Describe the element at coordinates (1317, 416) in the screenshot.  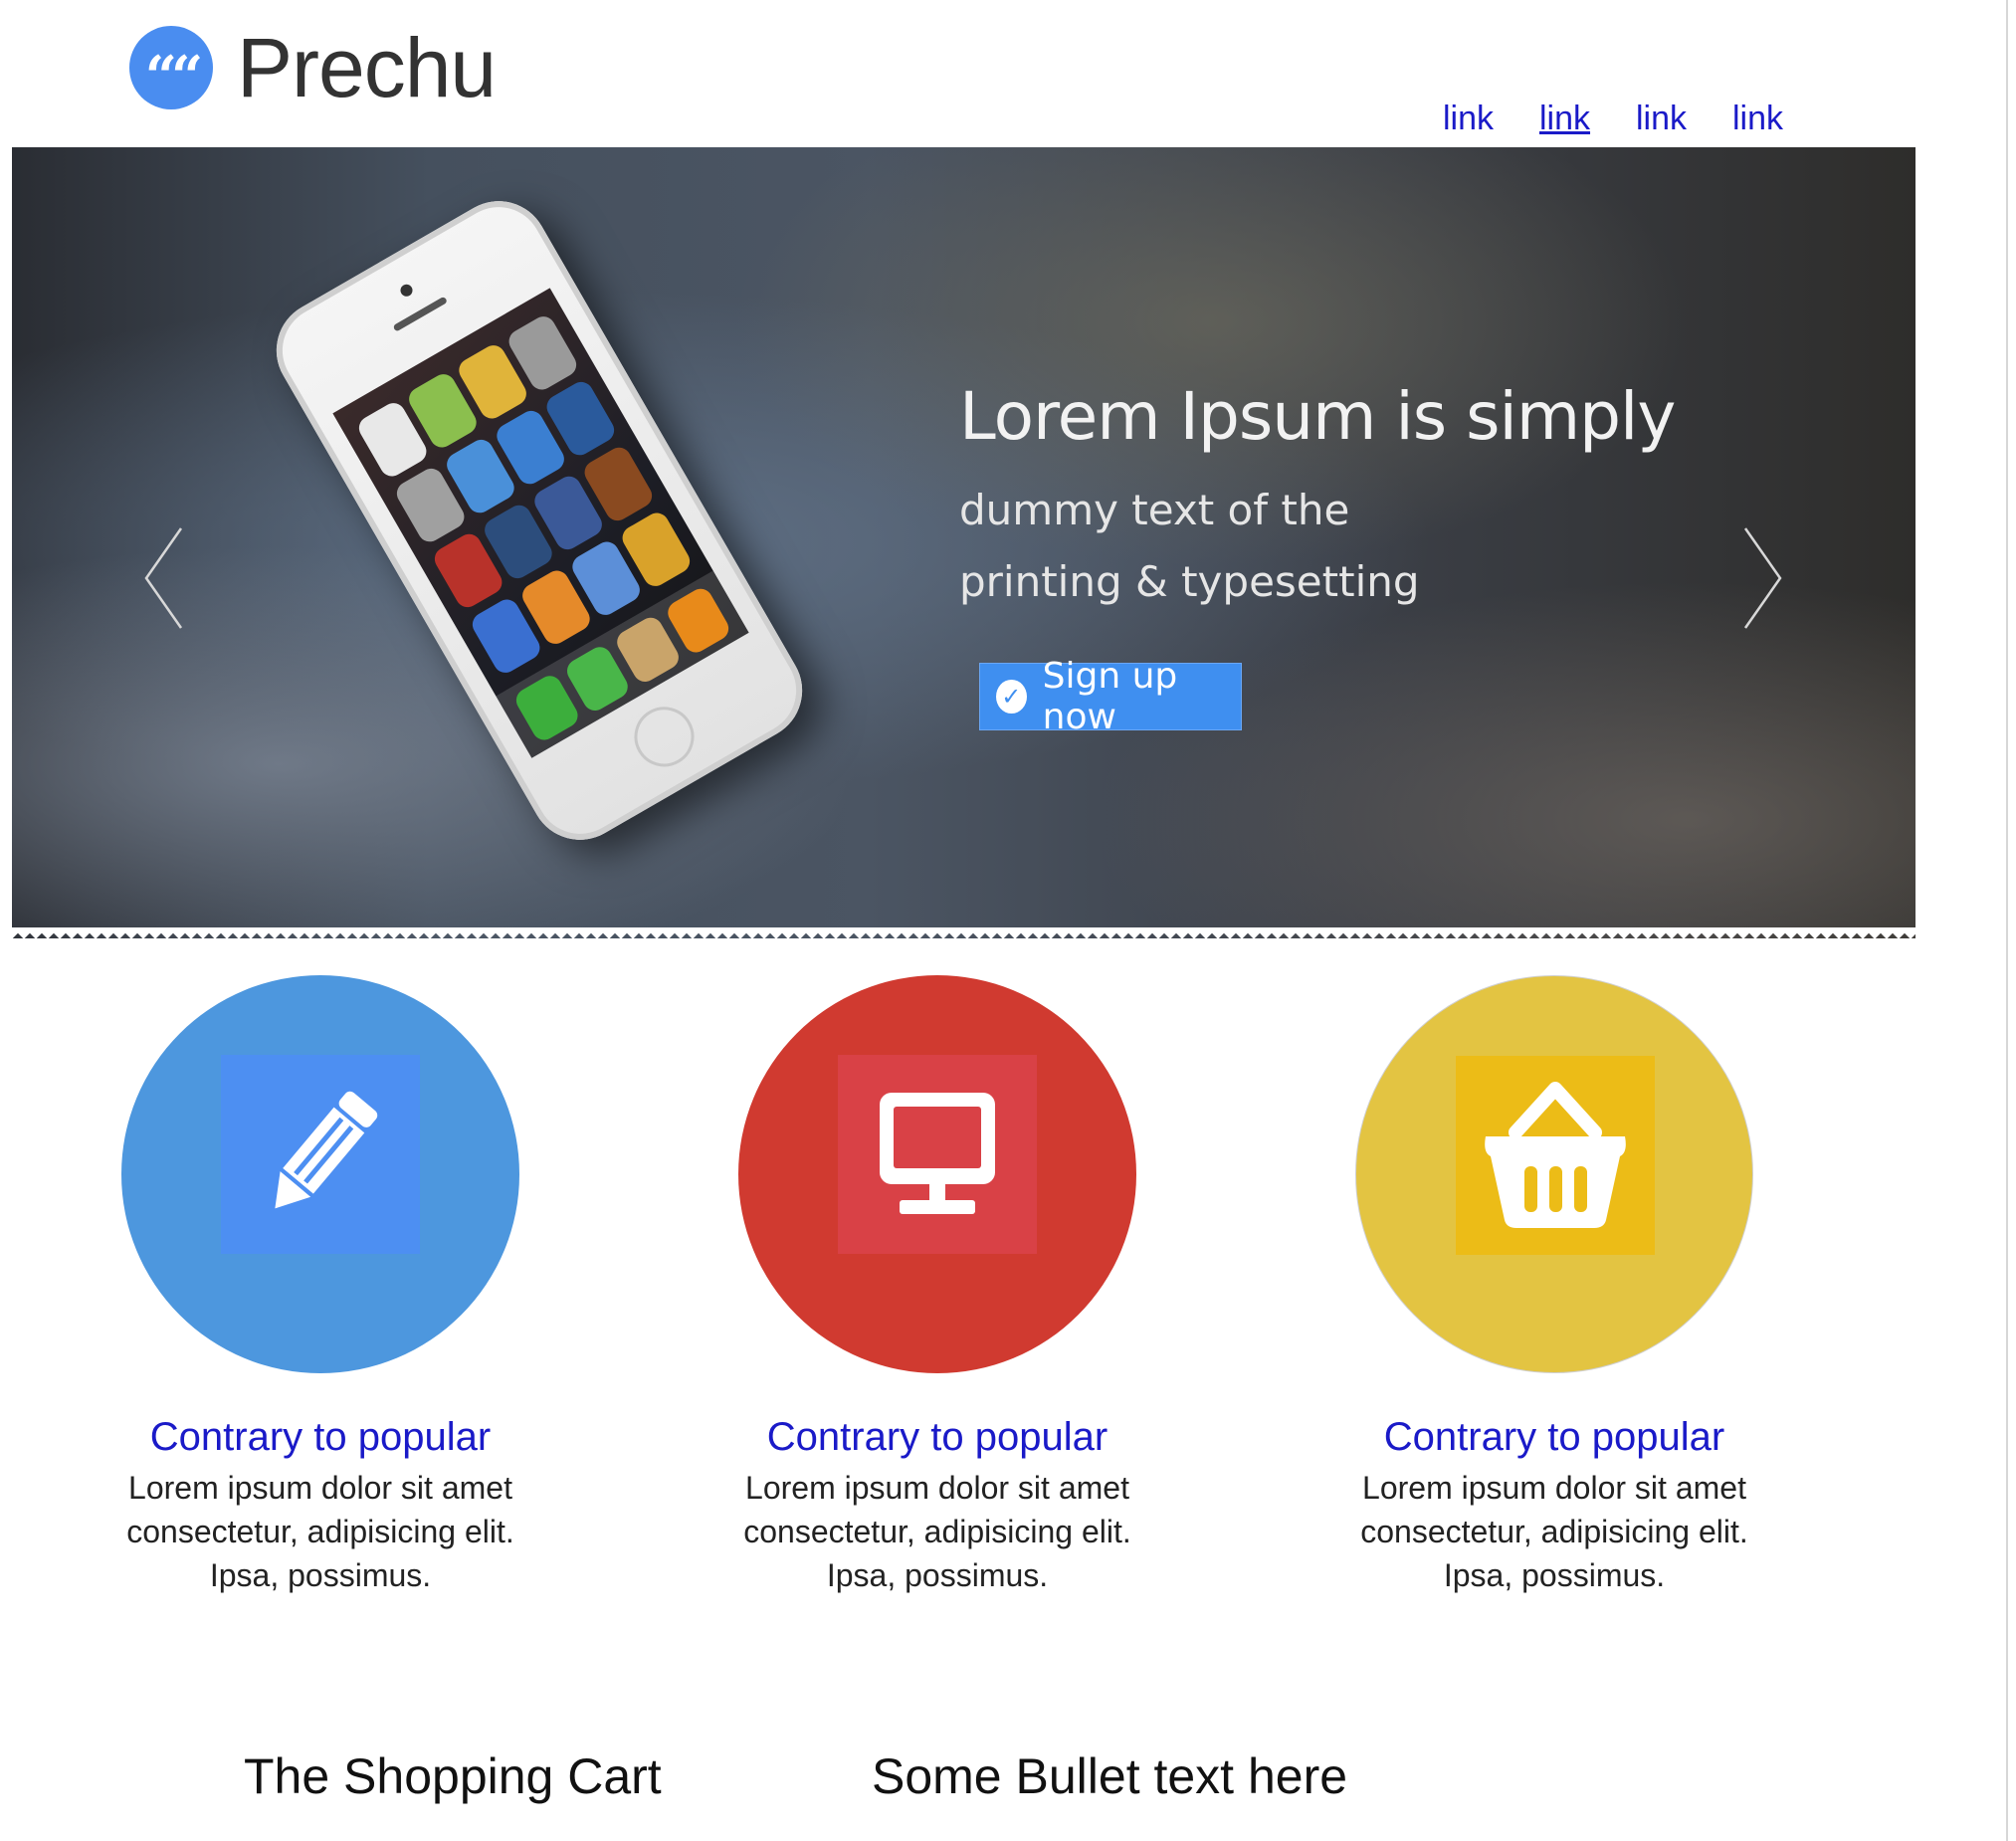
I see `hero-title: Lorem Ipsum is simply` at that location.